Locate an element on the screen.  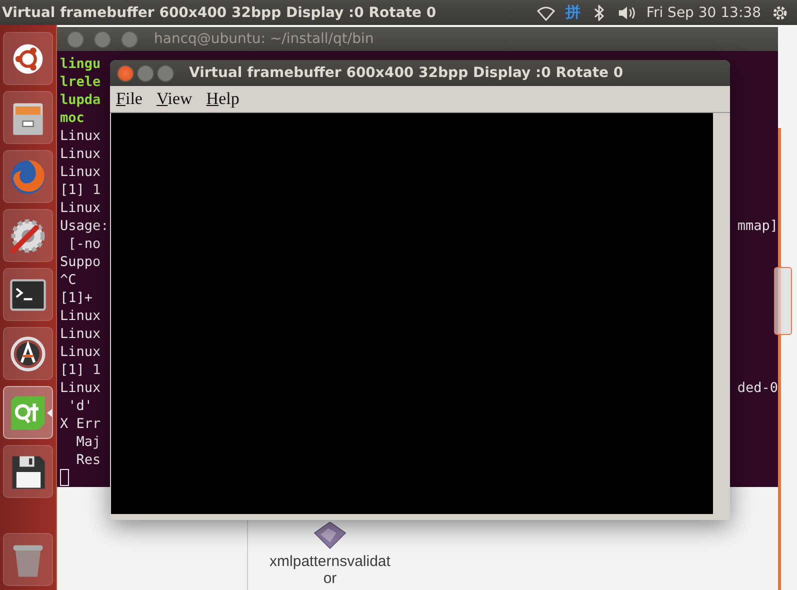
file-name: xmlpatternsvalidator is located at coordinates (330, 570).